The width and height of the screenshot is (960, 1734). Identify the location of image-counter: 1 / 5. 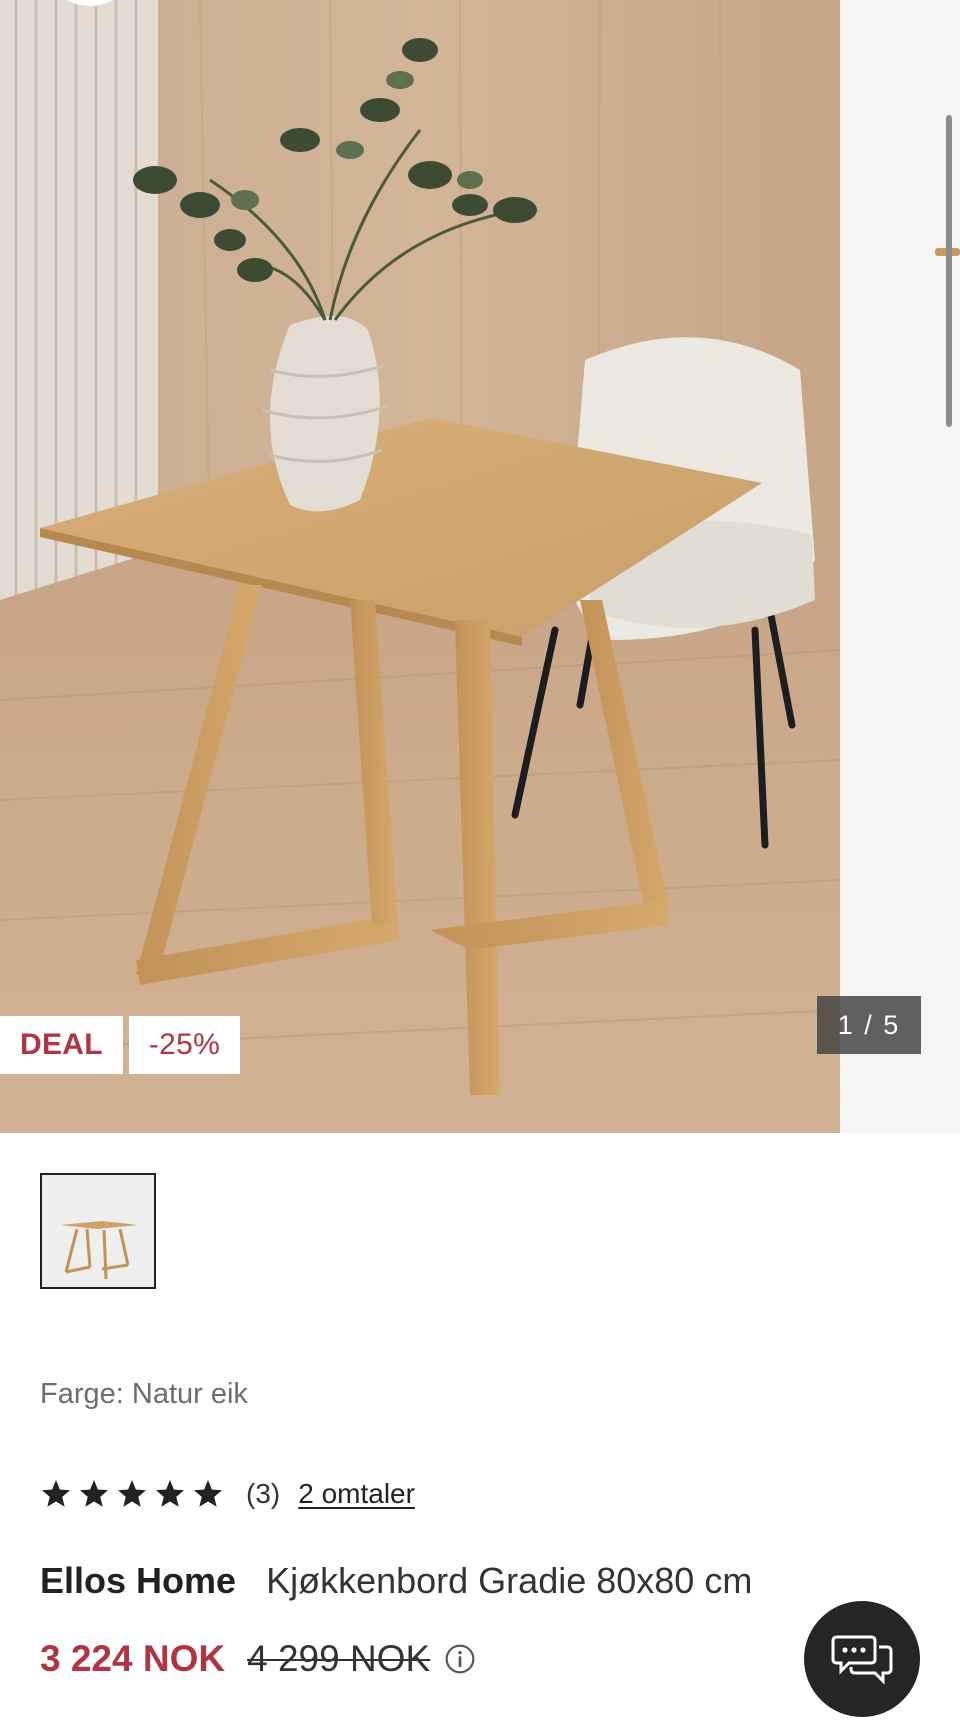
(869, 1025).